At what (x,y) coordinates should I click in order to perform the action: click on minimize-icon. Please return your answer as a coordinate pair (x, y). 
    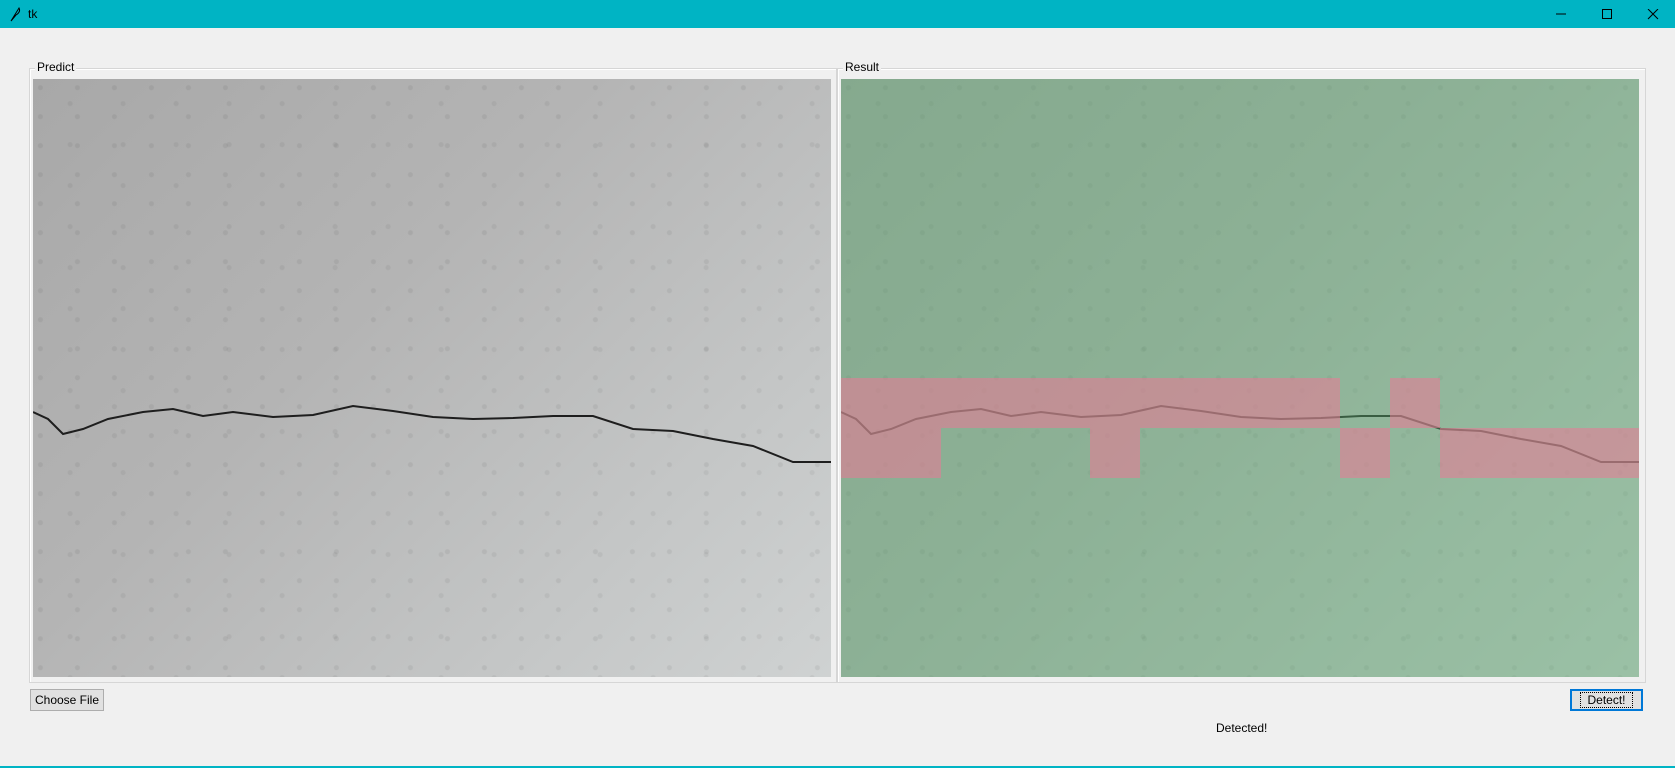
    Looking at the image, I should click on (1561, 14).